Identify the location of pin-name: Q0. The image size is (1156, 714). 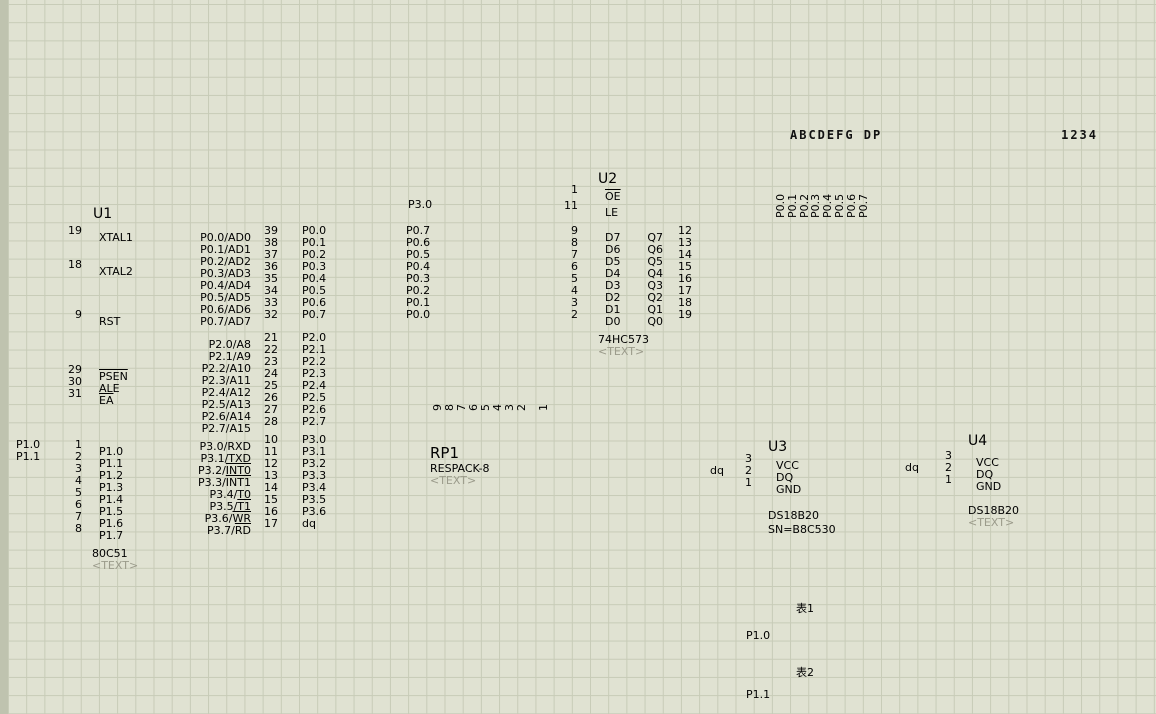
(655, 321).